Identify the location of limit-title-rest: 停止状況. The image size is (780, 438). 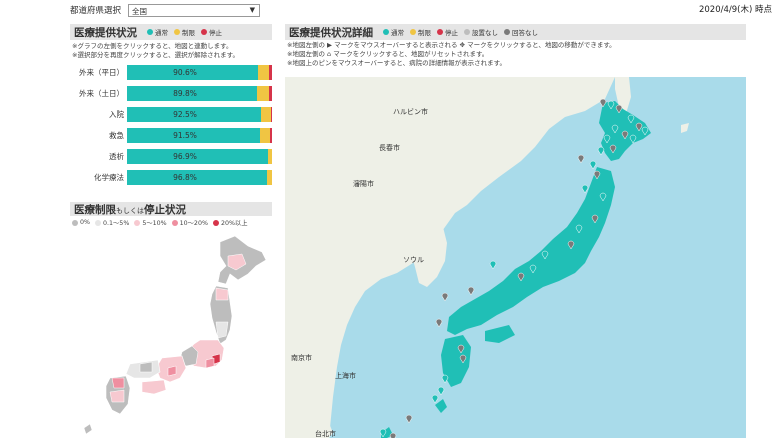
(165, 209).